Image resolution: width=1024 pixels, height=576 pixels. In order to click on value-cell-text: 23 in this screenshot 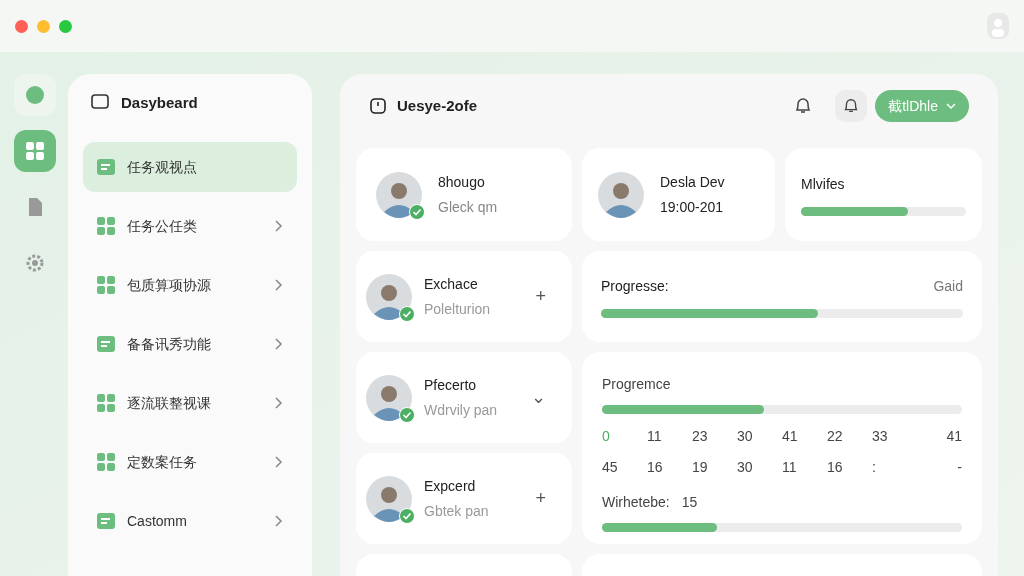, I will do `click(700, 436)`.